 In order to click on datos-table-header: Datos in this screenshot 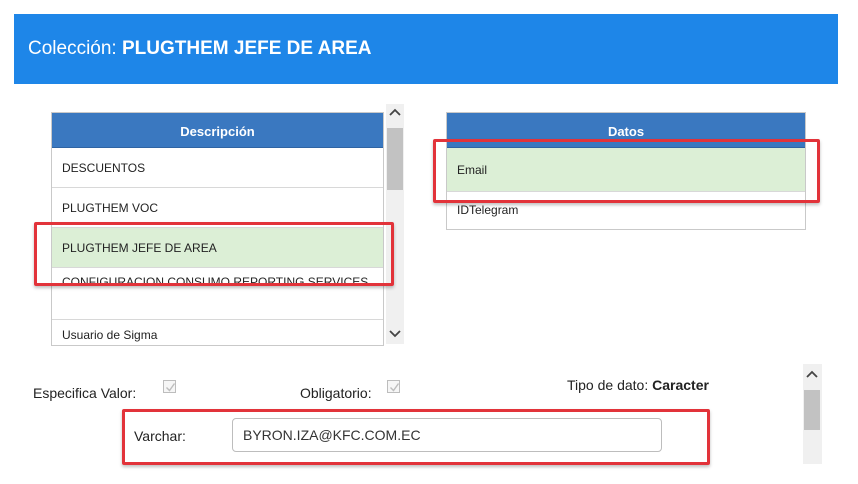, I will do `click(626, 130)`.